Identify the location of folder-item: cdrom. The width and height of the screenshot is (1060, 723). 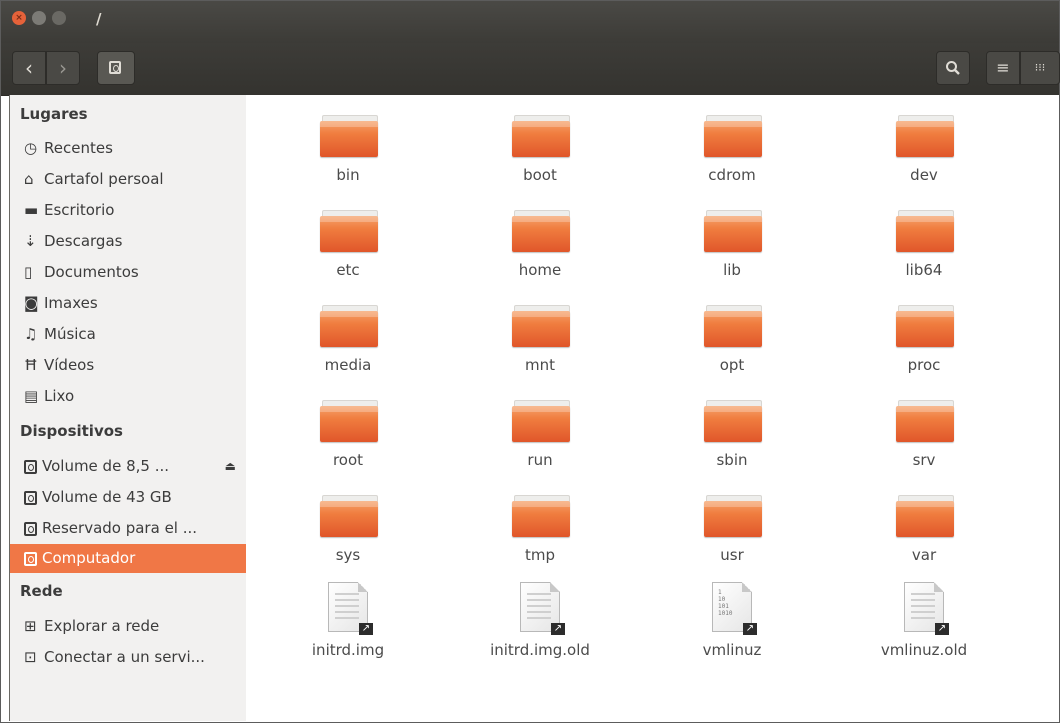
(732, 140).